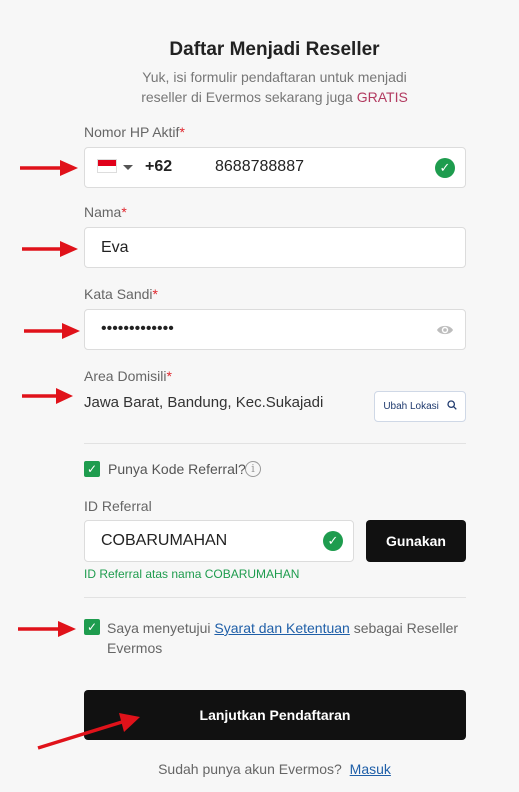 The width and height of the screenshot is (519, 792). Describe the element at coordinates (177, 469) in the screenshot. I see `referral-checkbox-label: Punya Kode Referral?` at that location.